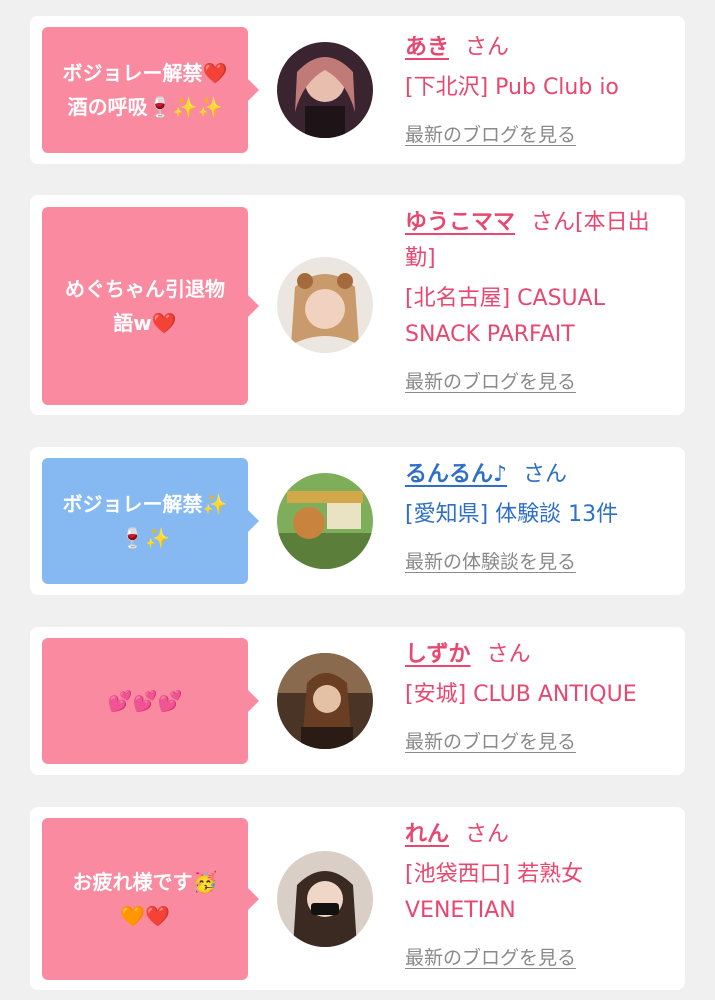  I want to click on user-name-link: れん, so click(427, 834).